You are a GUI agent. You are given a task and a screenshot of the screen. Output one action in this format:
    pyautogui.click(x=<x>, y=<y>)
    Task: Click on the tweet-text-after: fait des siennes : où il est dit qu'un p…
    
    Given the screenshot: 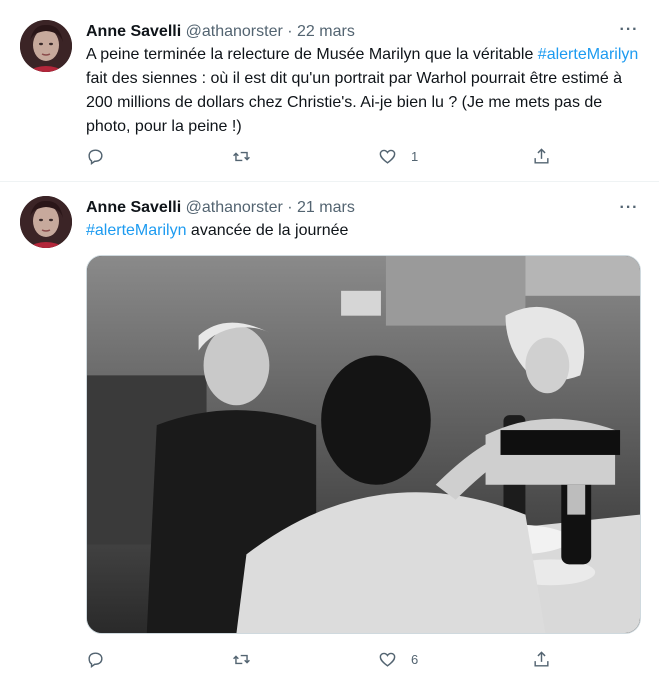 What is the action you would take?
    pyautogui.click(x=354, y=102)
    